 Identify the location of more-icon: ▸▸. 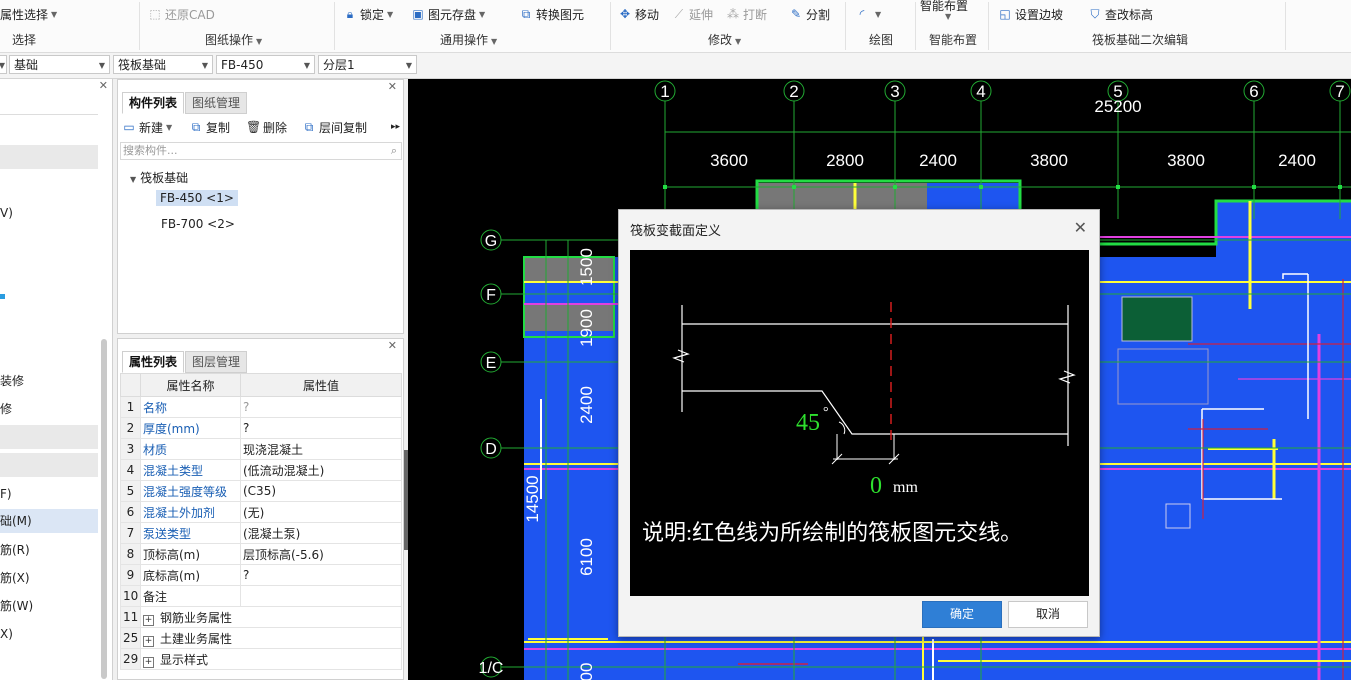
(395, 127).